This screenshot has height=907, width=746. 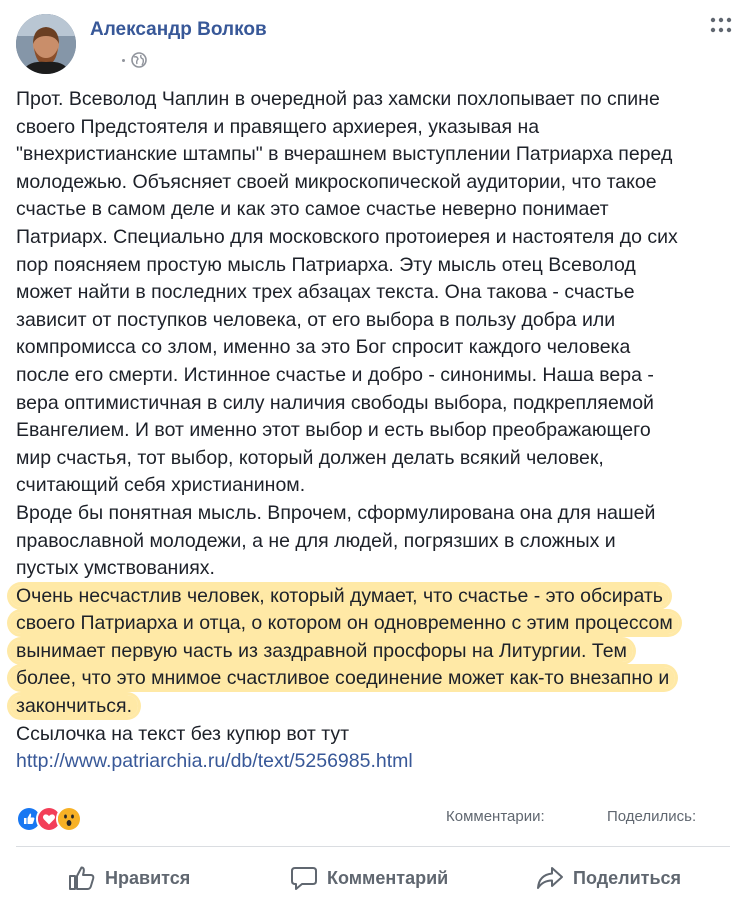 I want to click on share-button: Поделиться, so click(x=608, y=878).